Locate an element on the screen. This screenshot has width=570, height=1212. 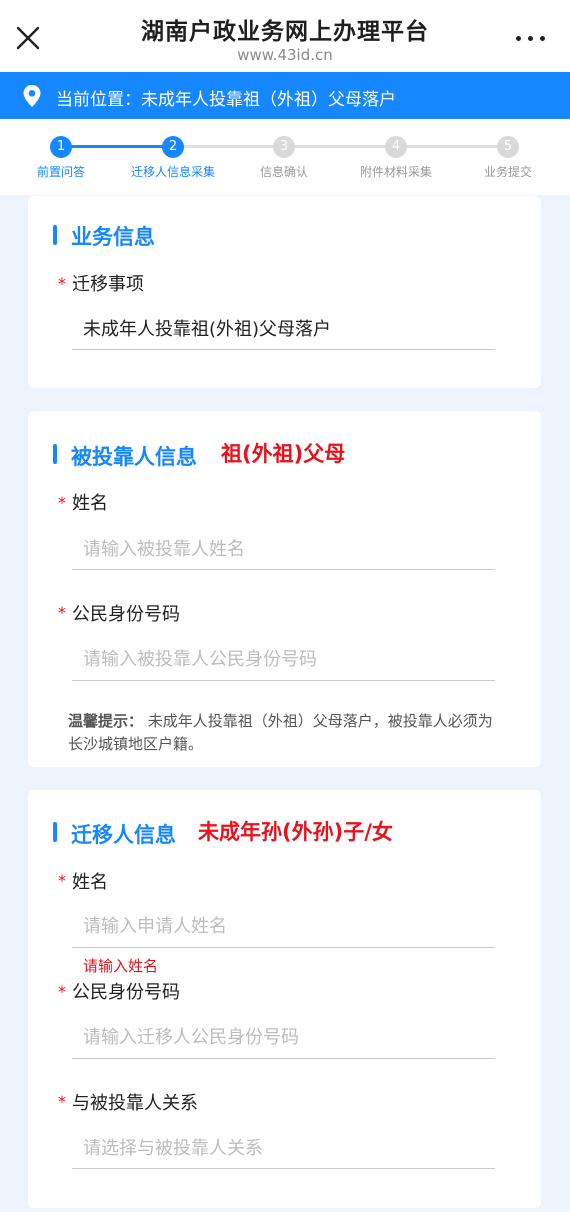
warm-tip-prefix: 温馨提示： is located at coordinates (106, 721).